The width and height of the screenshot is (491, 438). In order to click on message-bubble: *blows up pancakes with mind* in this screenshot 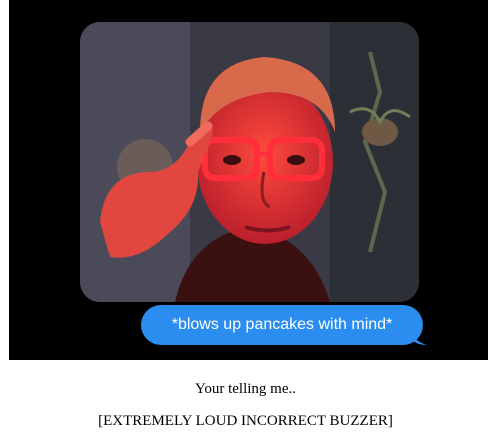, I will do `click(282, 325)`.